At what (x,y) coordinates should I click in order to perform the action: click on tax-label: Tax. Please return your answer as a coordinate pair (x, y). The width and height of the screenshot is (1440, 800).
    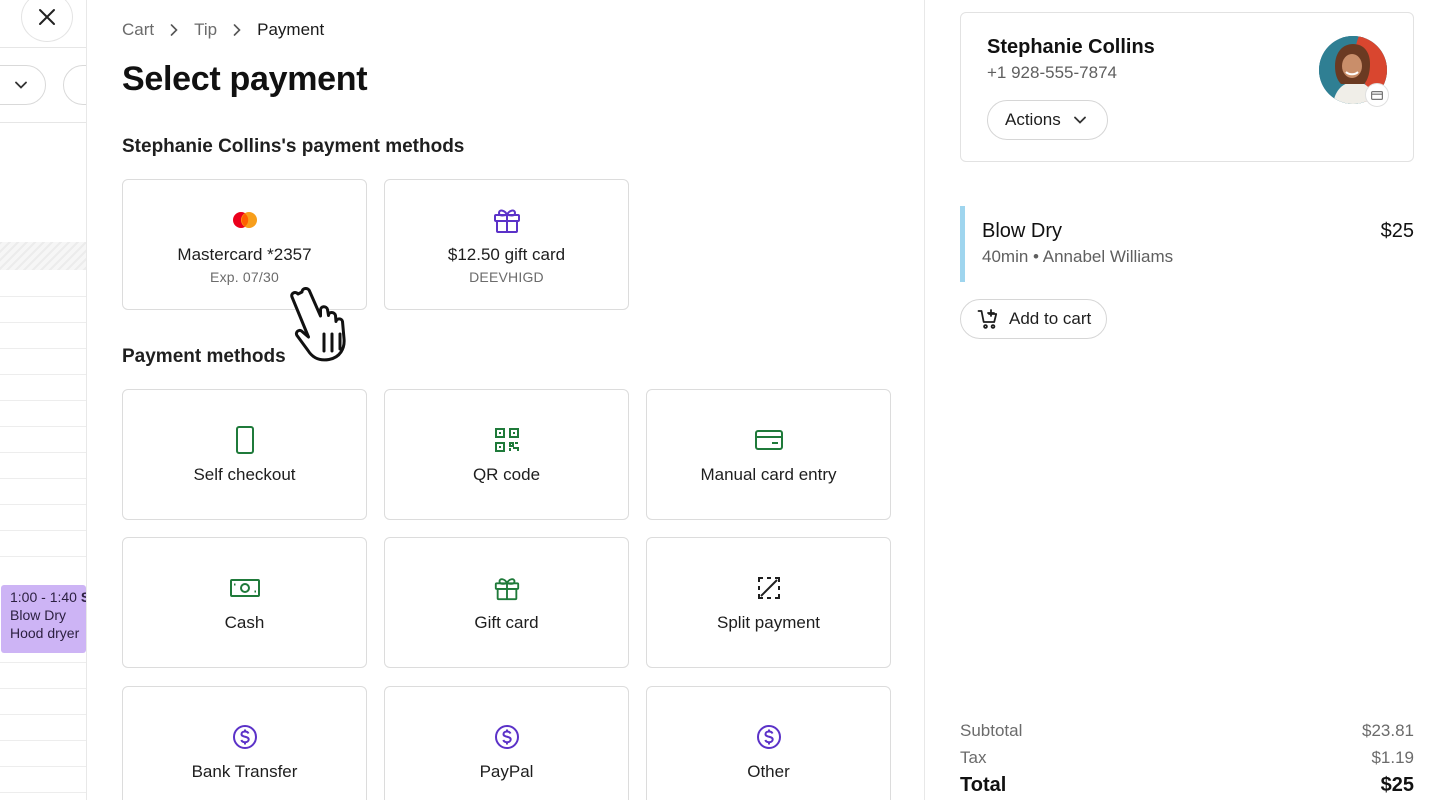
    Looking at the image, I should click on (973, 757).